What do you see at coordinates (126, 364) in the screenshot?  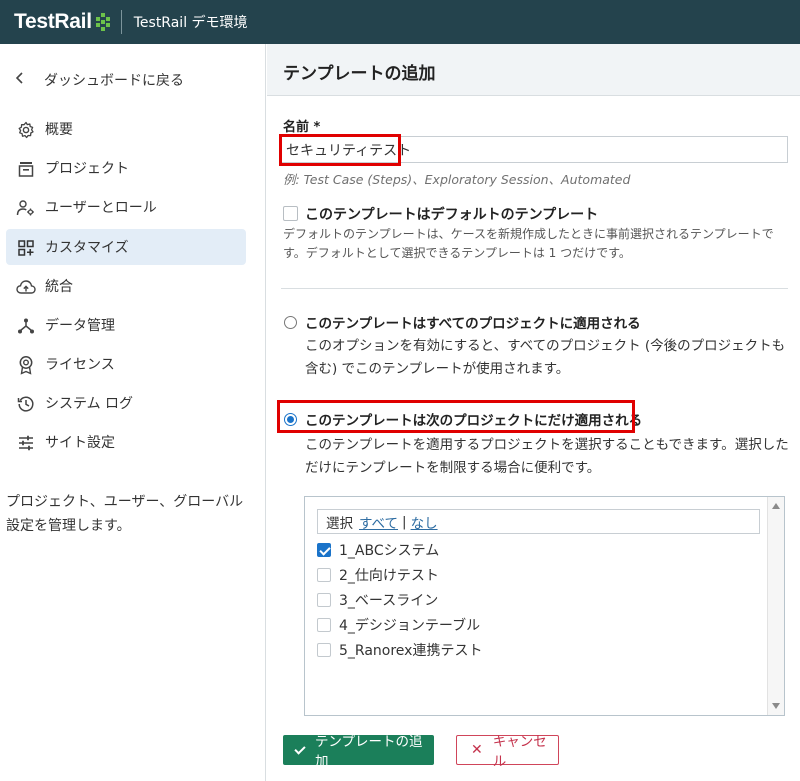 I see `sidebar-item-license: ライセンス` at bounding box center [126, 364].